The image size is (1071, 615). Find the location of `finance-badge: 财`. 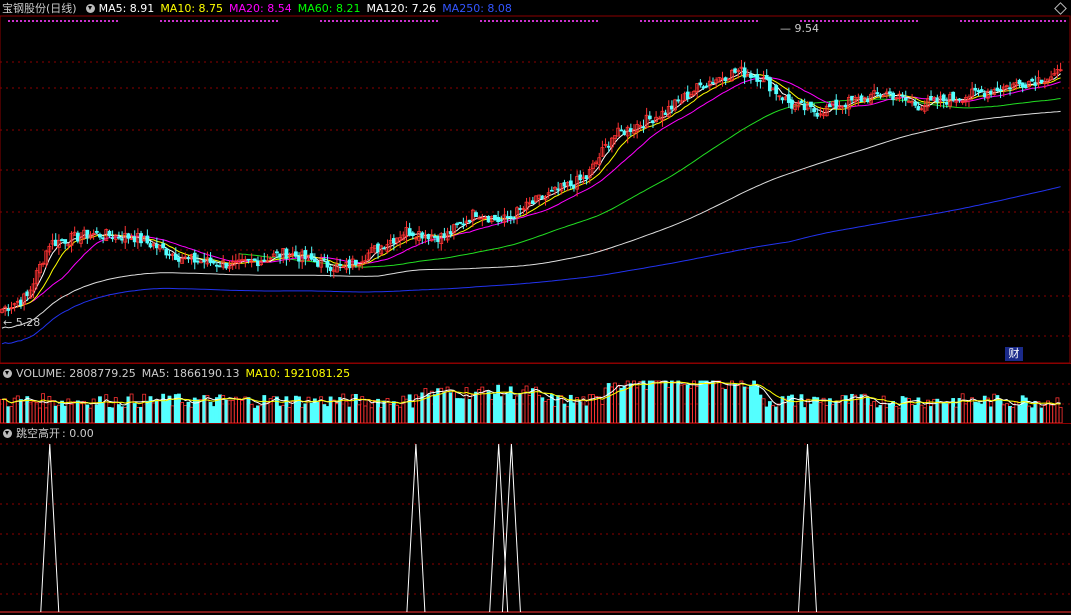

finance-badge: 财 is located at coordinates (1014, 354).